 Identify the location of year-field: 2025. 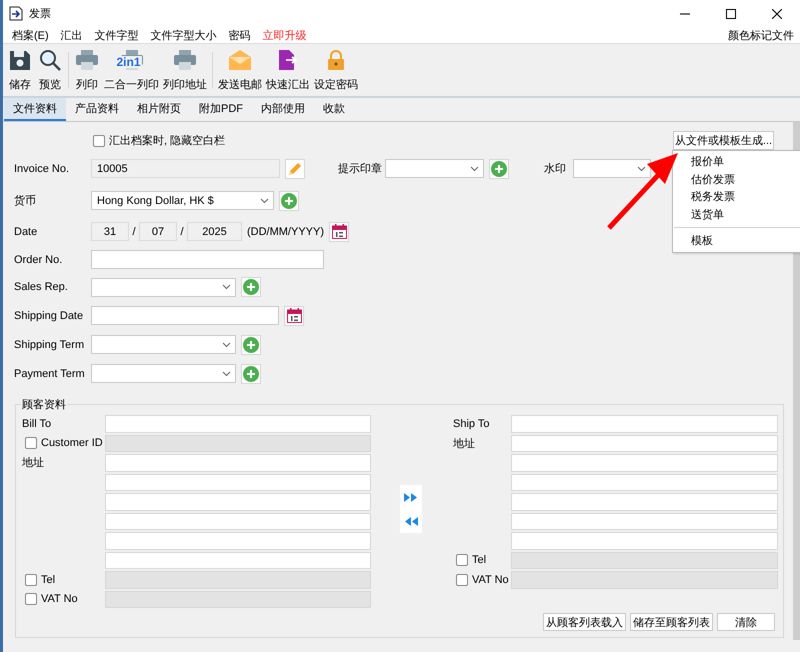
(214, 231).